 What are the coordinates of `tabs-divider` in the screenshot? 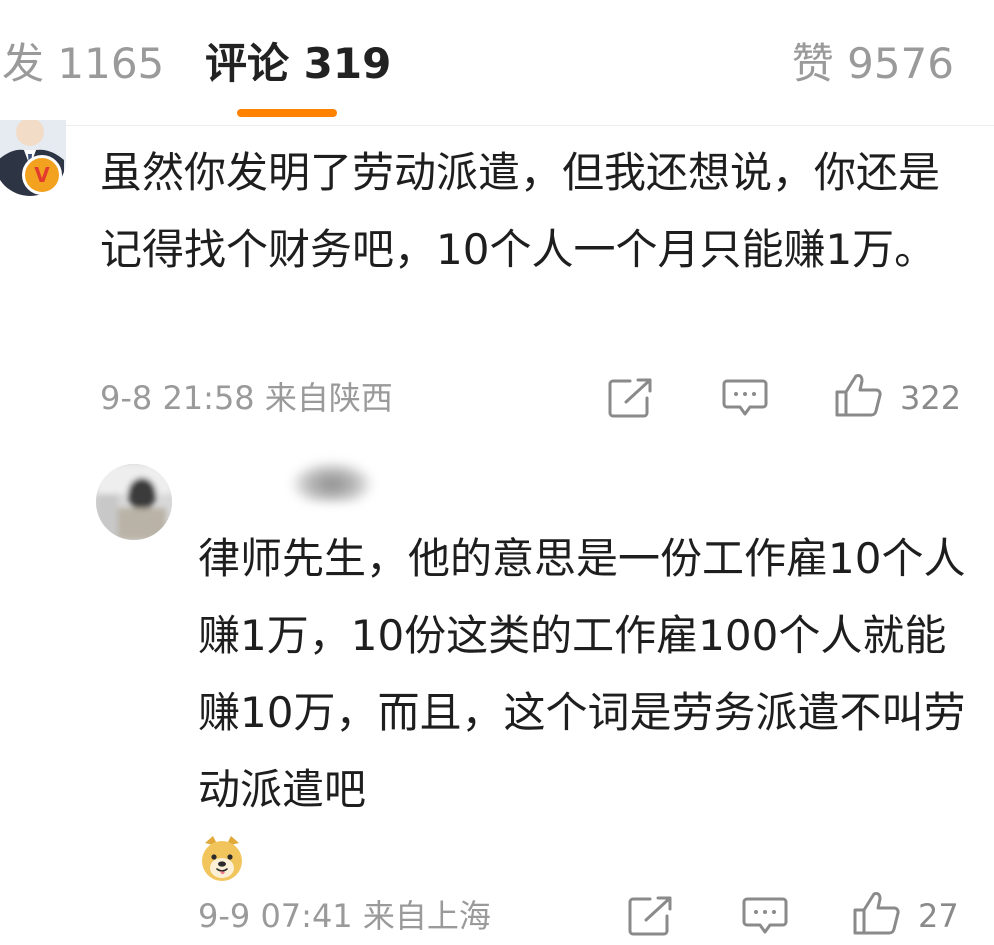 It's located at (497, 125).